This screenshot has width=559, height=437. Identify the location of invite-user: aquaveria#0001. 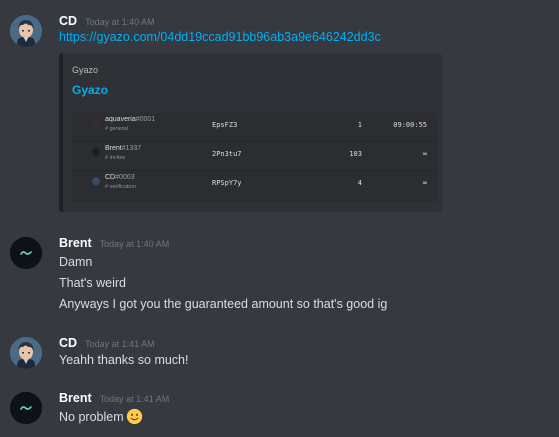
(130, 119).